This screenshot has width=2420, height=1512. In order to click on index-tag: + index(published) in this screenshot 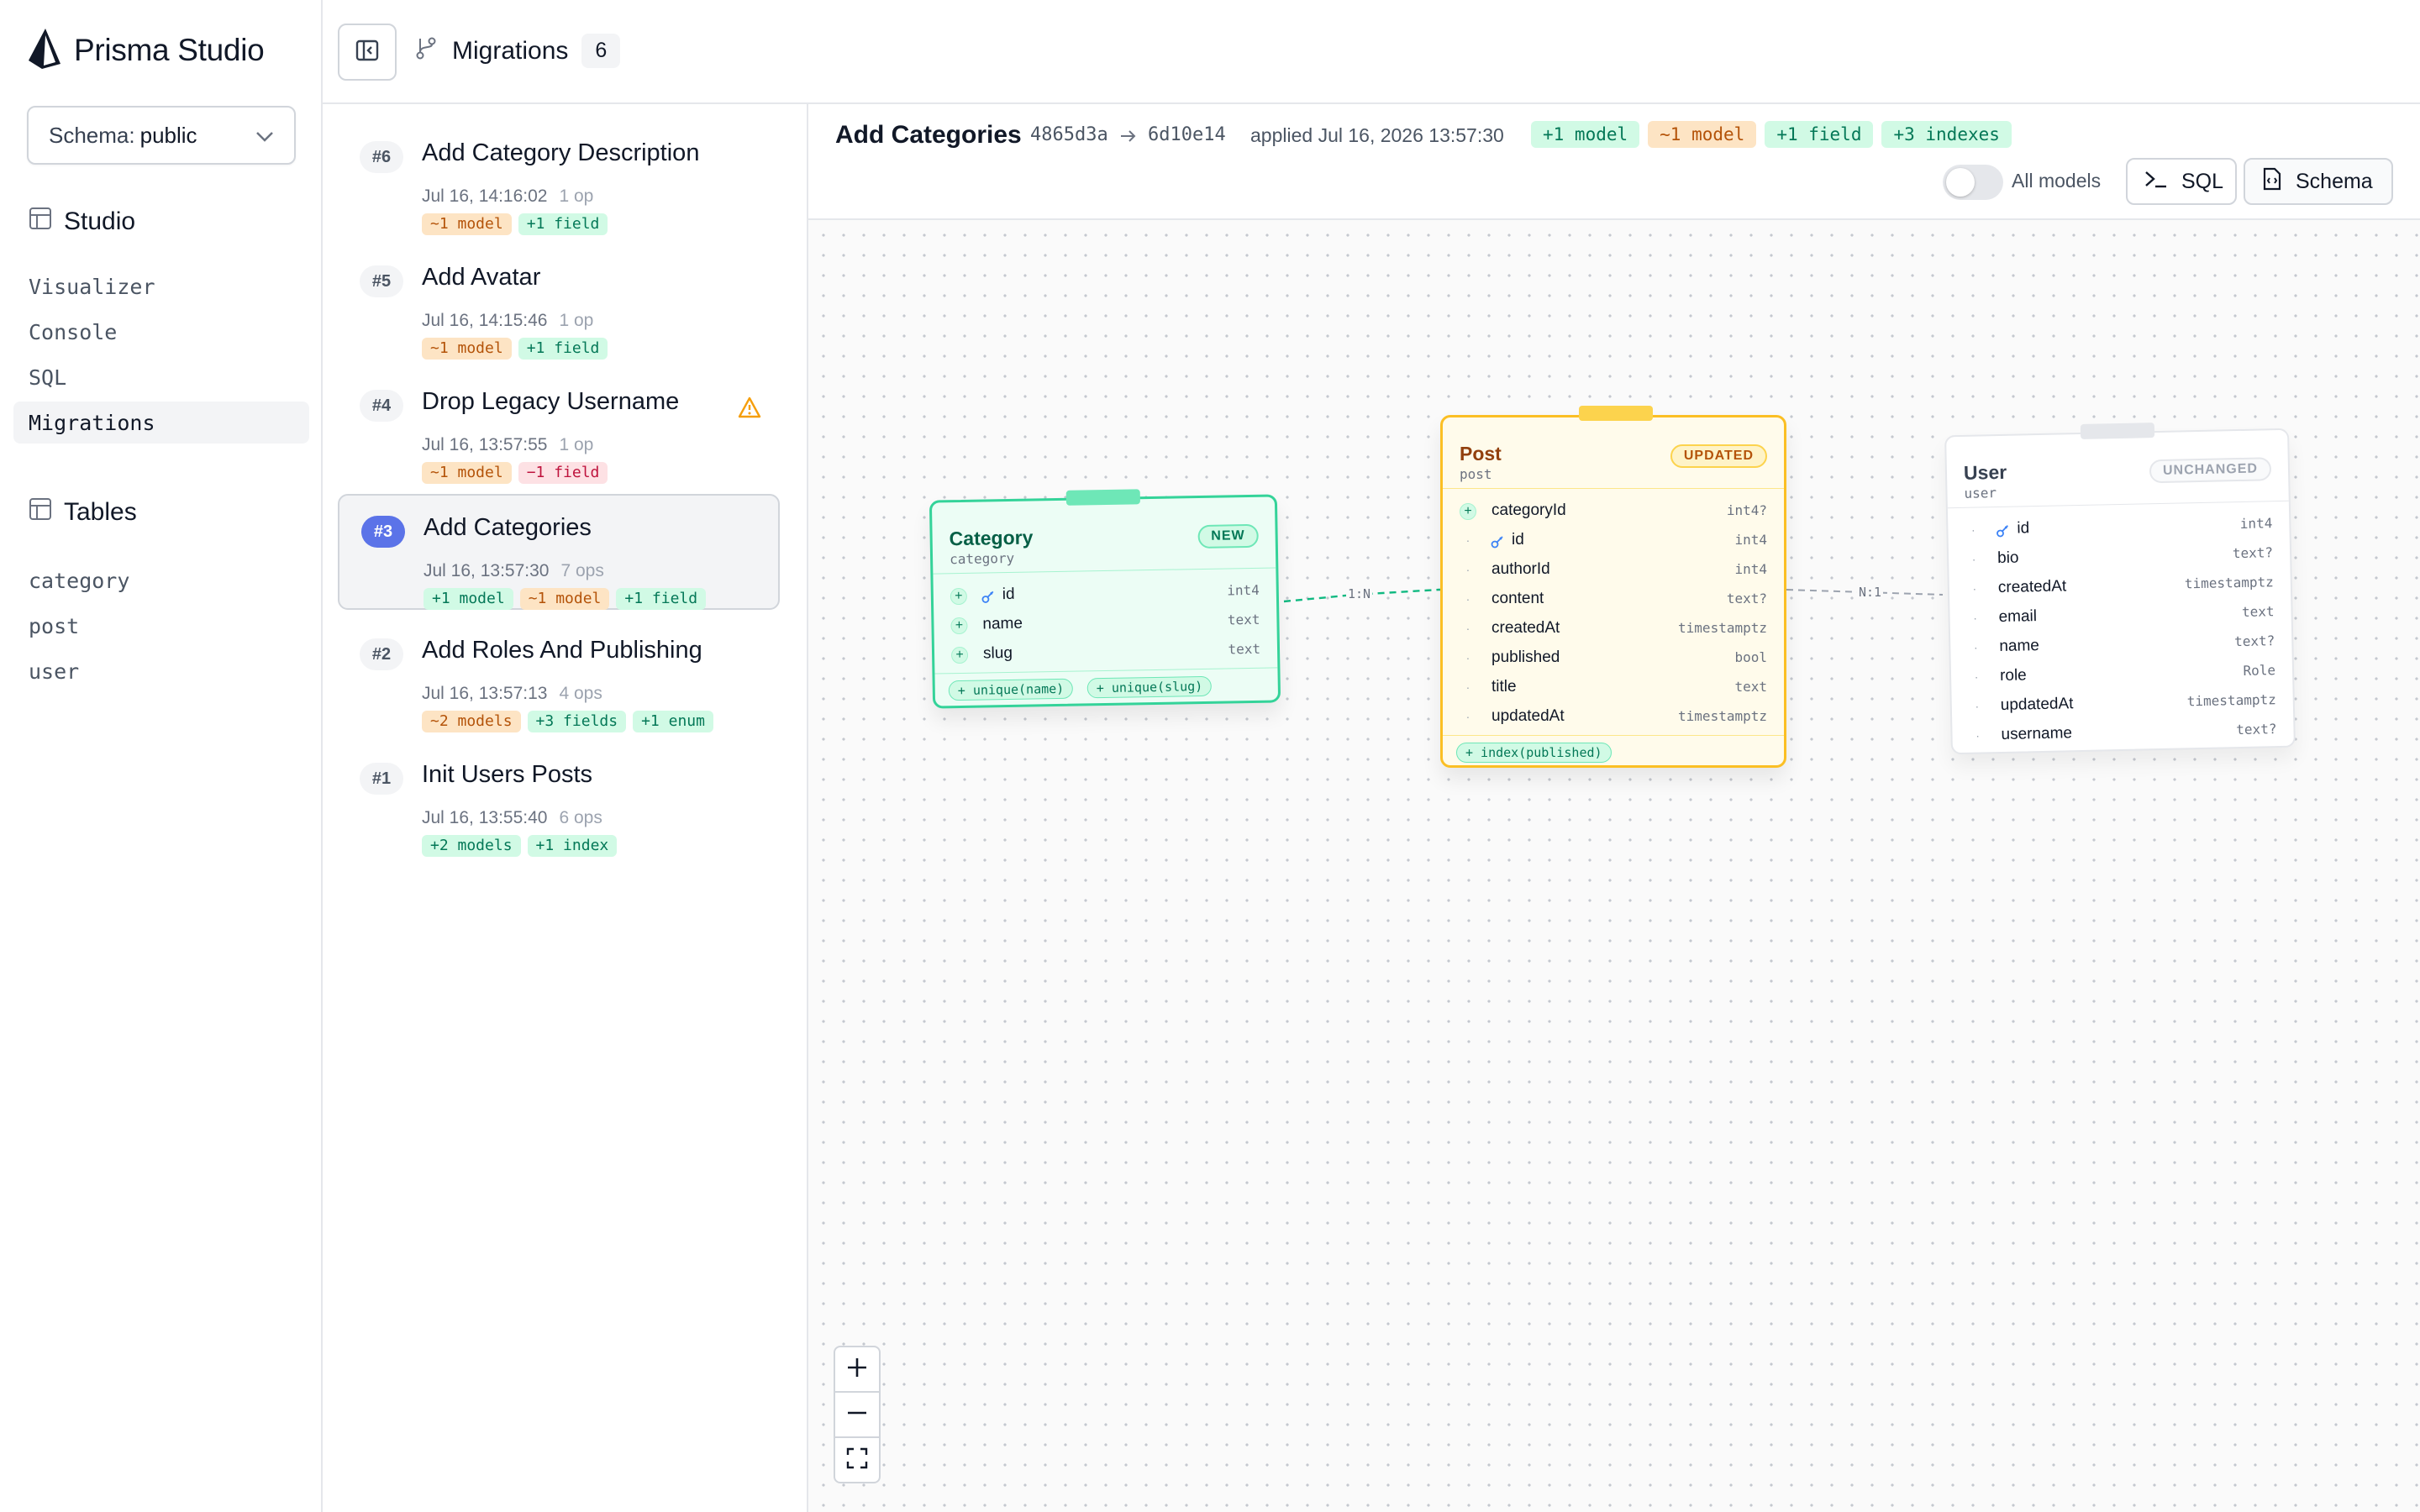, I will do `click(1534, 753)`.